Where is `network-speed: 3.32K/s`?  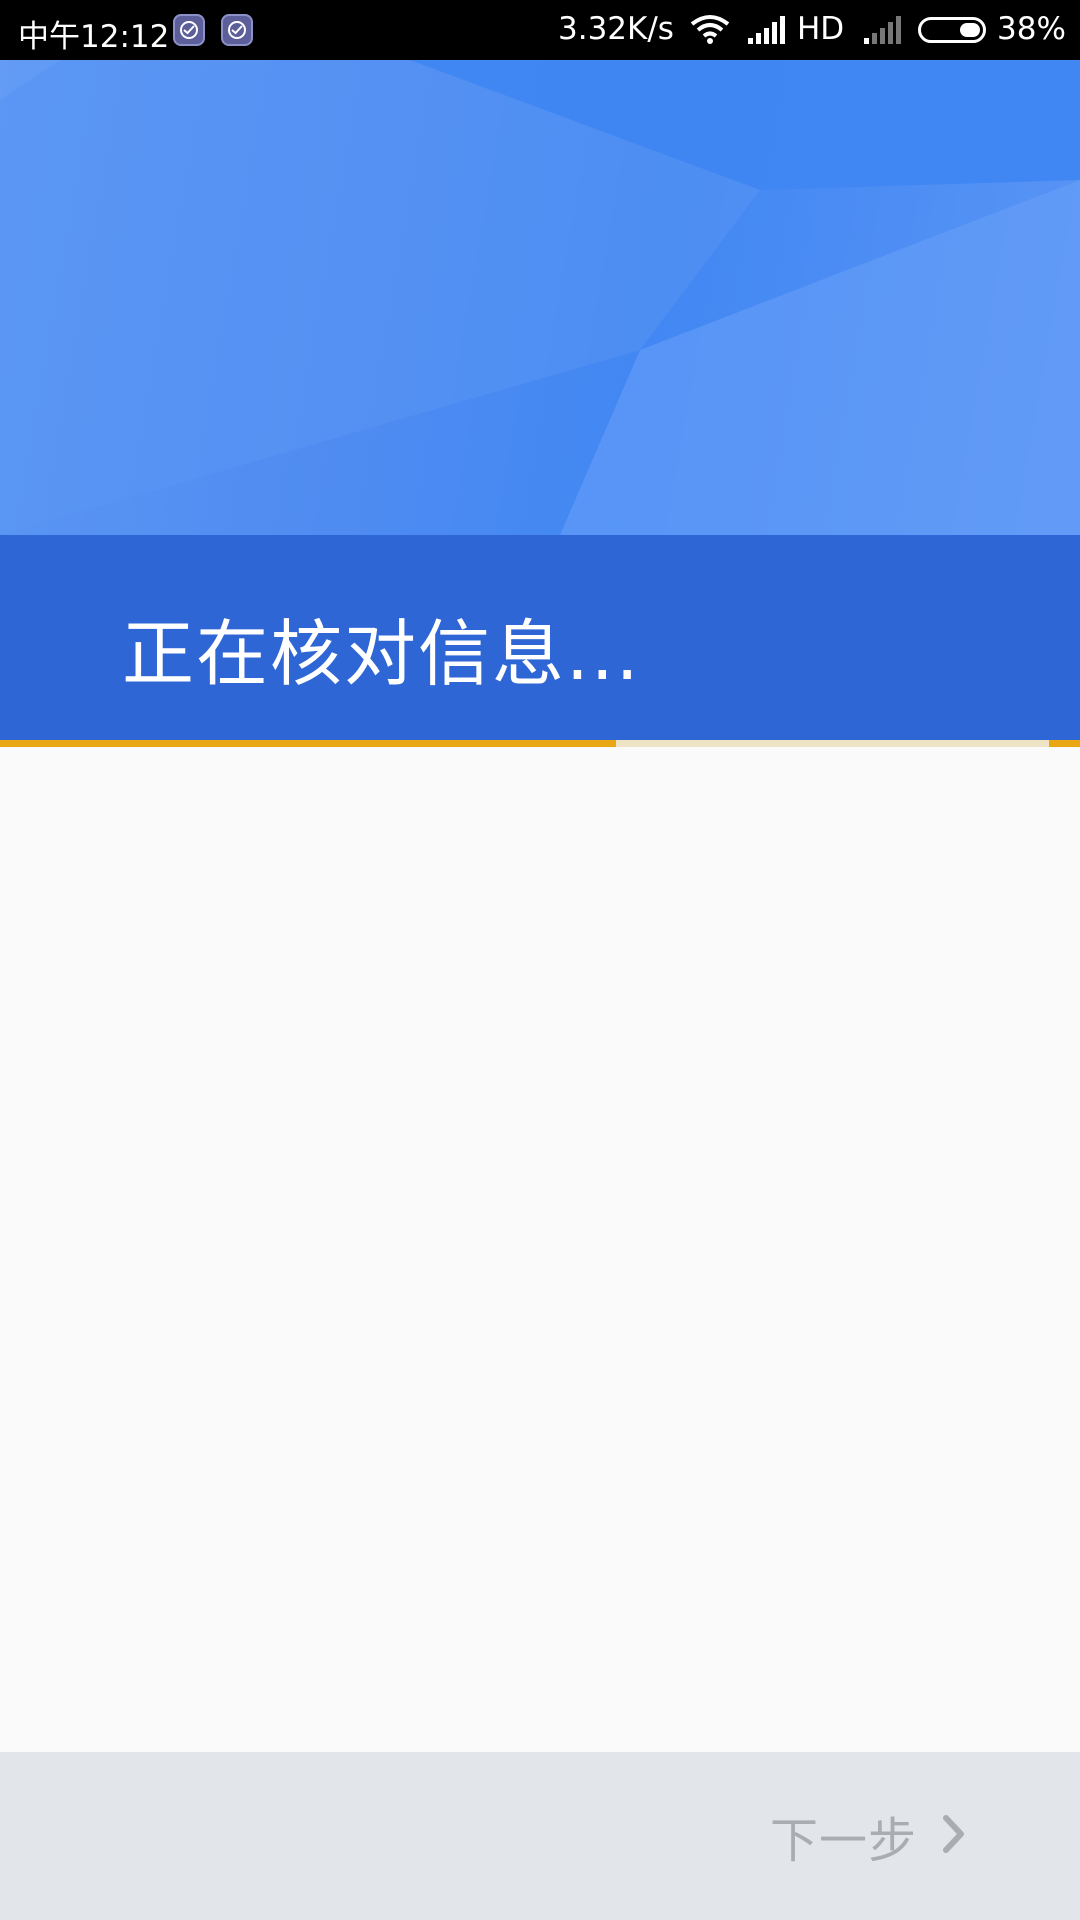 network-speed: 3.32K/s is located at coordinates (616, 29).